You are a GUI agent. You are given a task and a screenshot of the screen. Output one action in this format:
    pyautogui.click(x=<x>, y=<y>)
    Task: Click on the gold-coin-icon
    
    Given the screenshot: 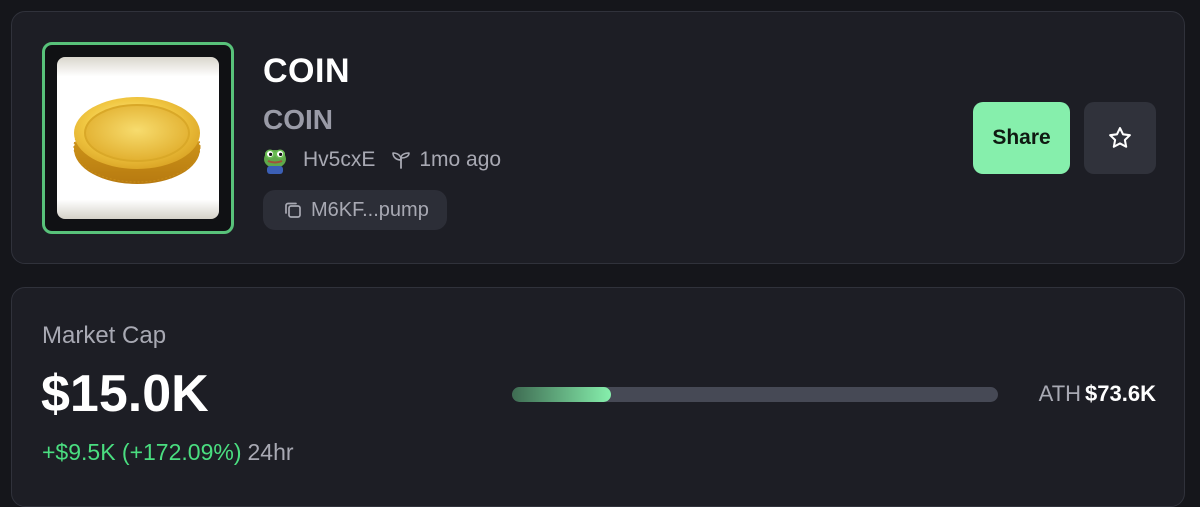 What is the action you would take?
    pyautogui.click(x=138, y=138)
    